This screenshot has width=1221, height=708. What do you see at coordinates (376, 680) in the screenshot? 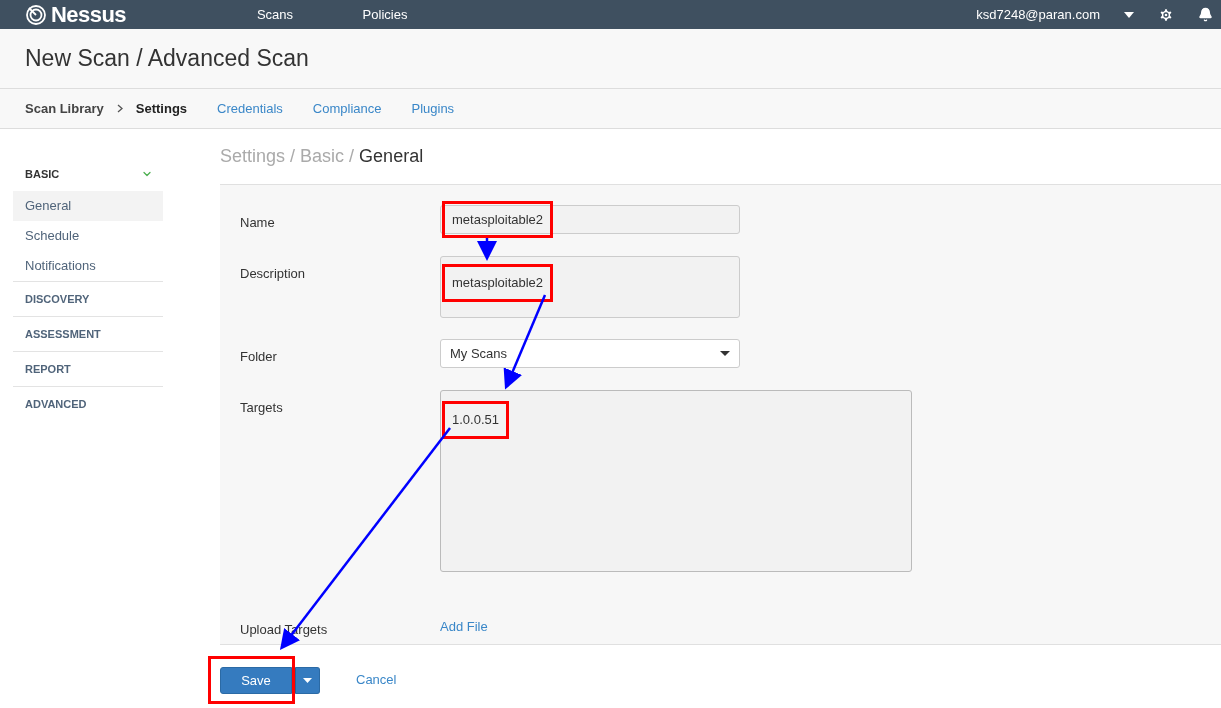
I see `cancel-link: Cancel` at bounding box center [376, 680].